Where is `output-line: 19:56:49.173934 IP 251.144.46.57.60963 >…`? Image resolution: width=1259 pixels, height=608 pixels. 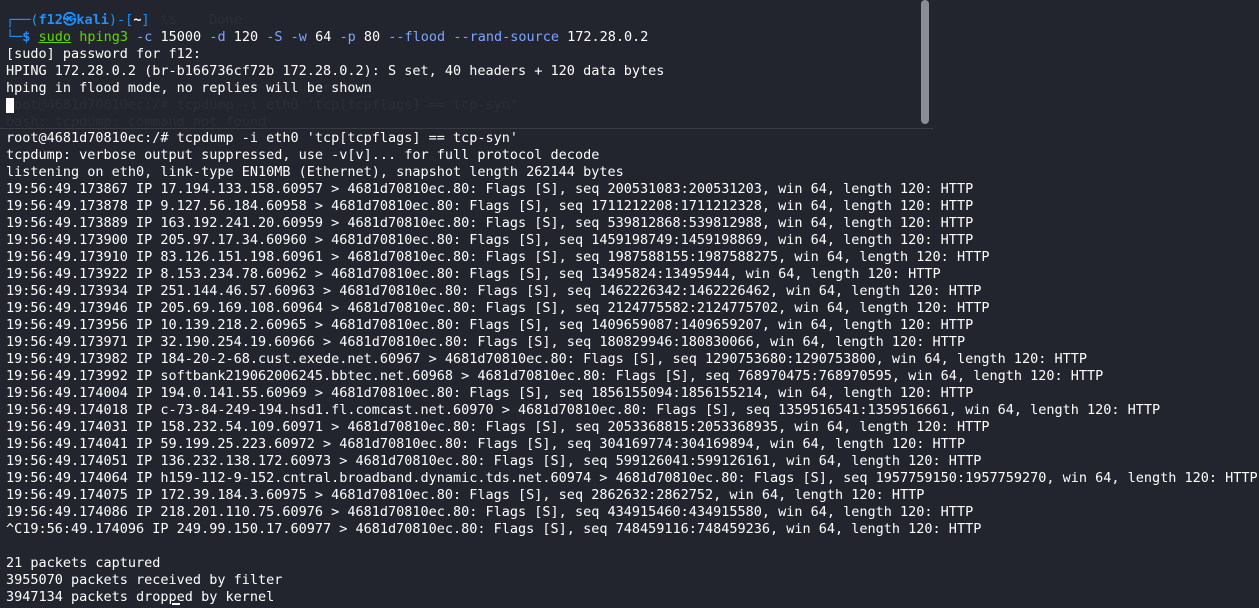 output-line: 19:56:49.173934 IP 251.144.46.57.60963 >… is located at coordinates (494, 291).